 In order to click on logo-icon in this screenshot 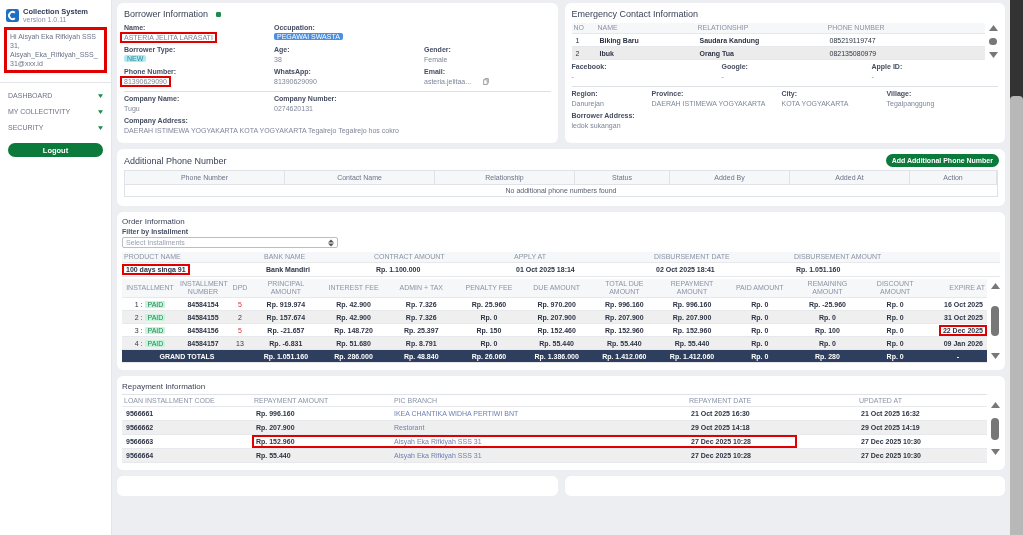, I will do `click(12, 15)`.